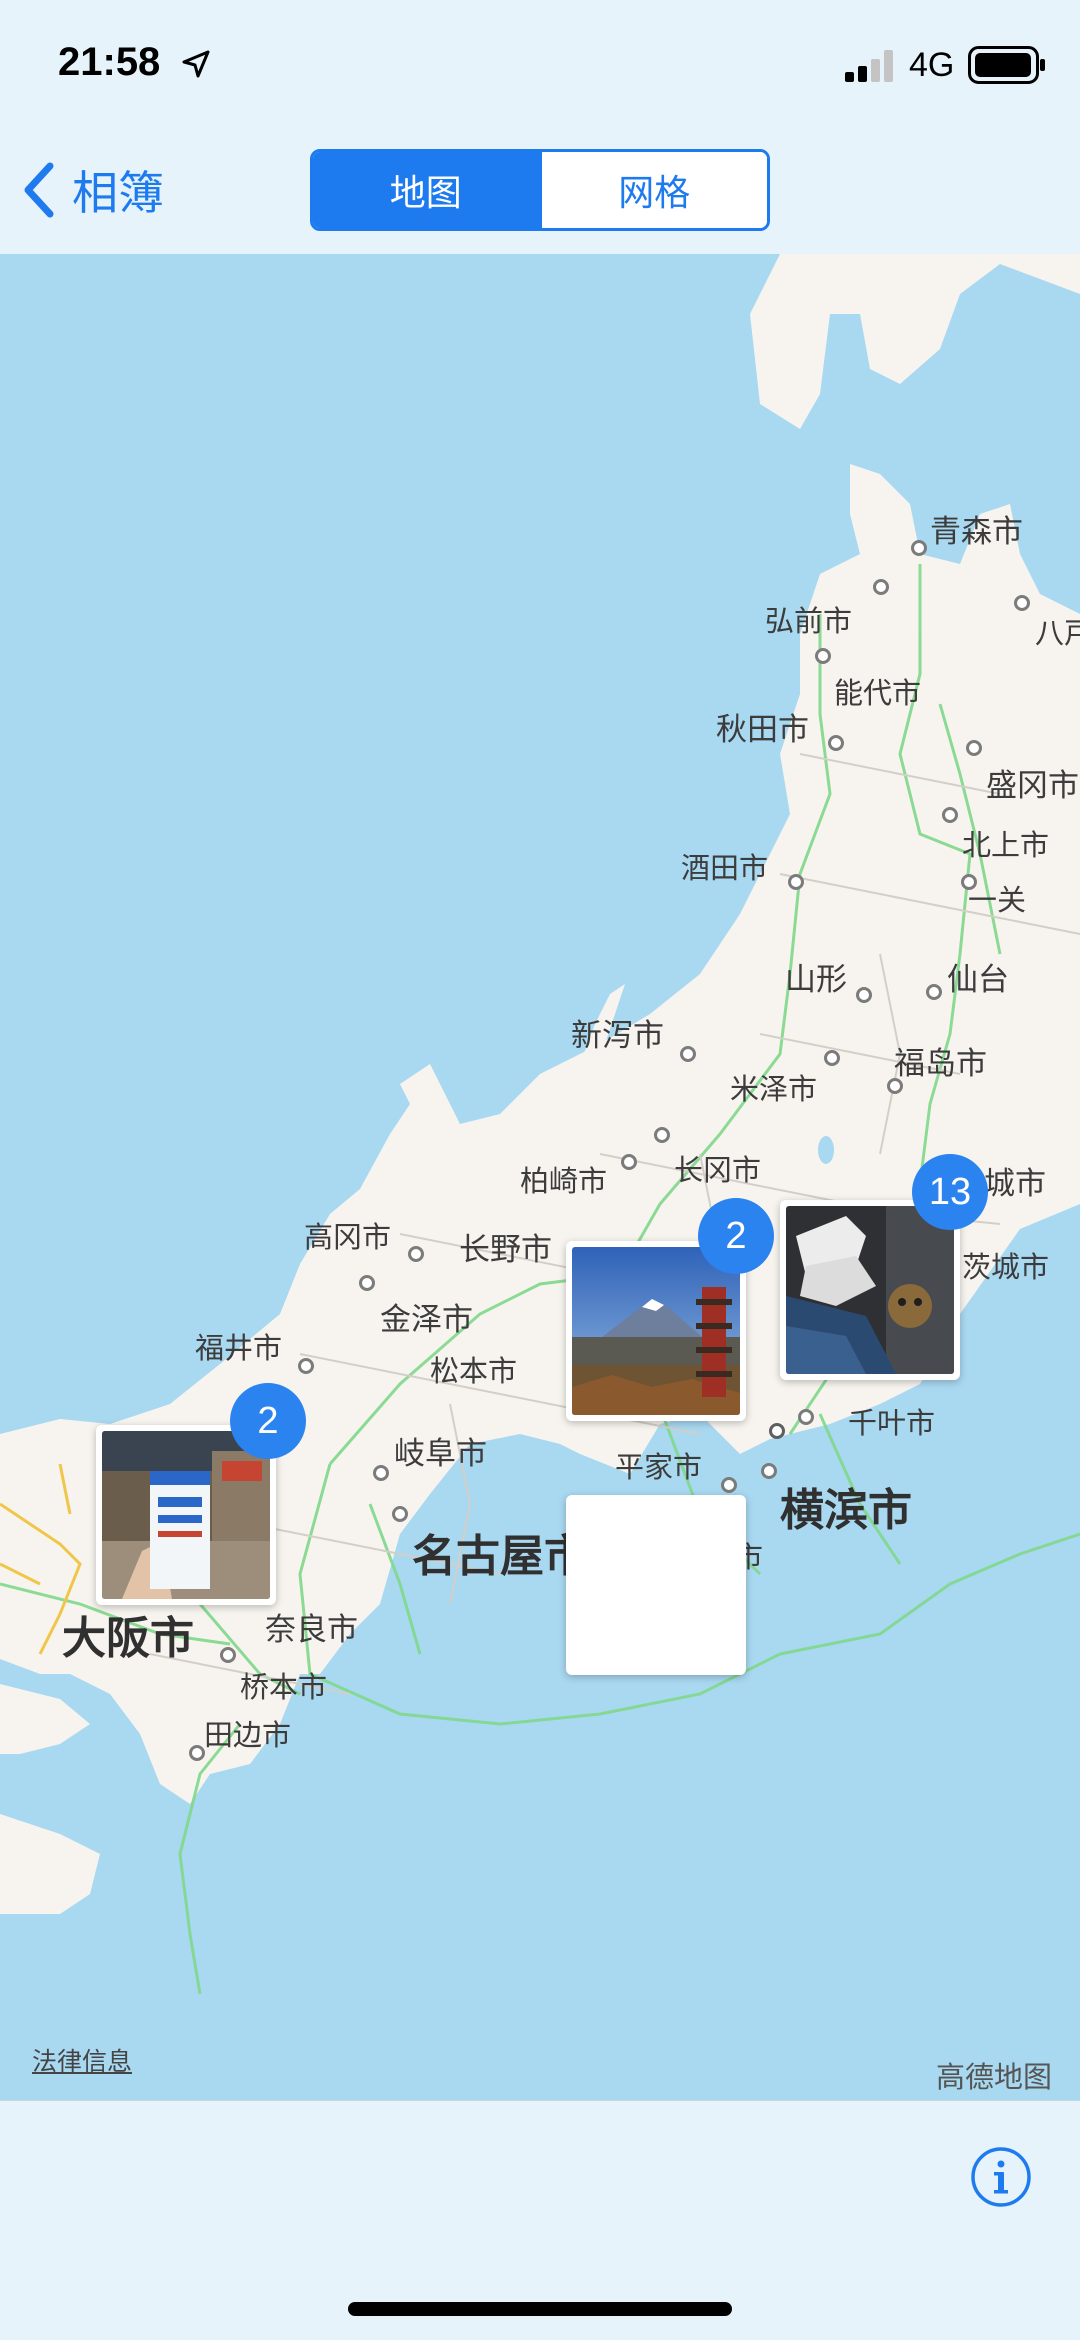  Describe the element at coordinates (659, 1468) in the screenshot. I see `map-label: 平家市` at that location.